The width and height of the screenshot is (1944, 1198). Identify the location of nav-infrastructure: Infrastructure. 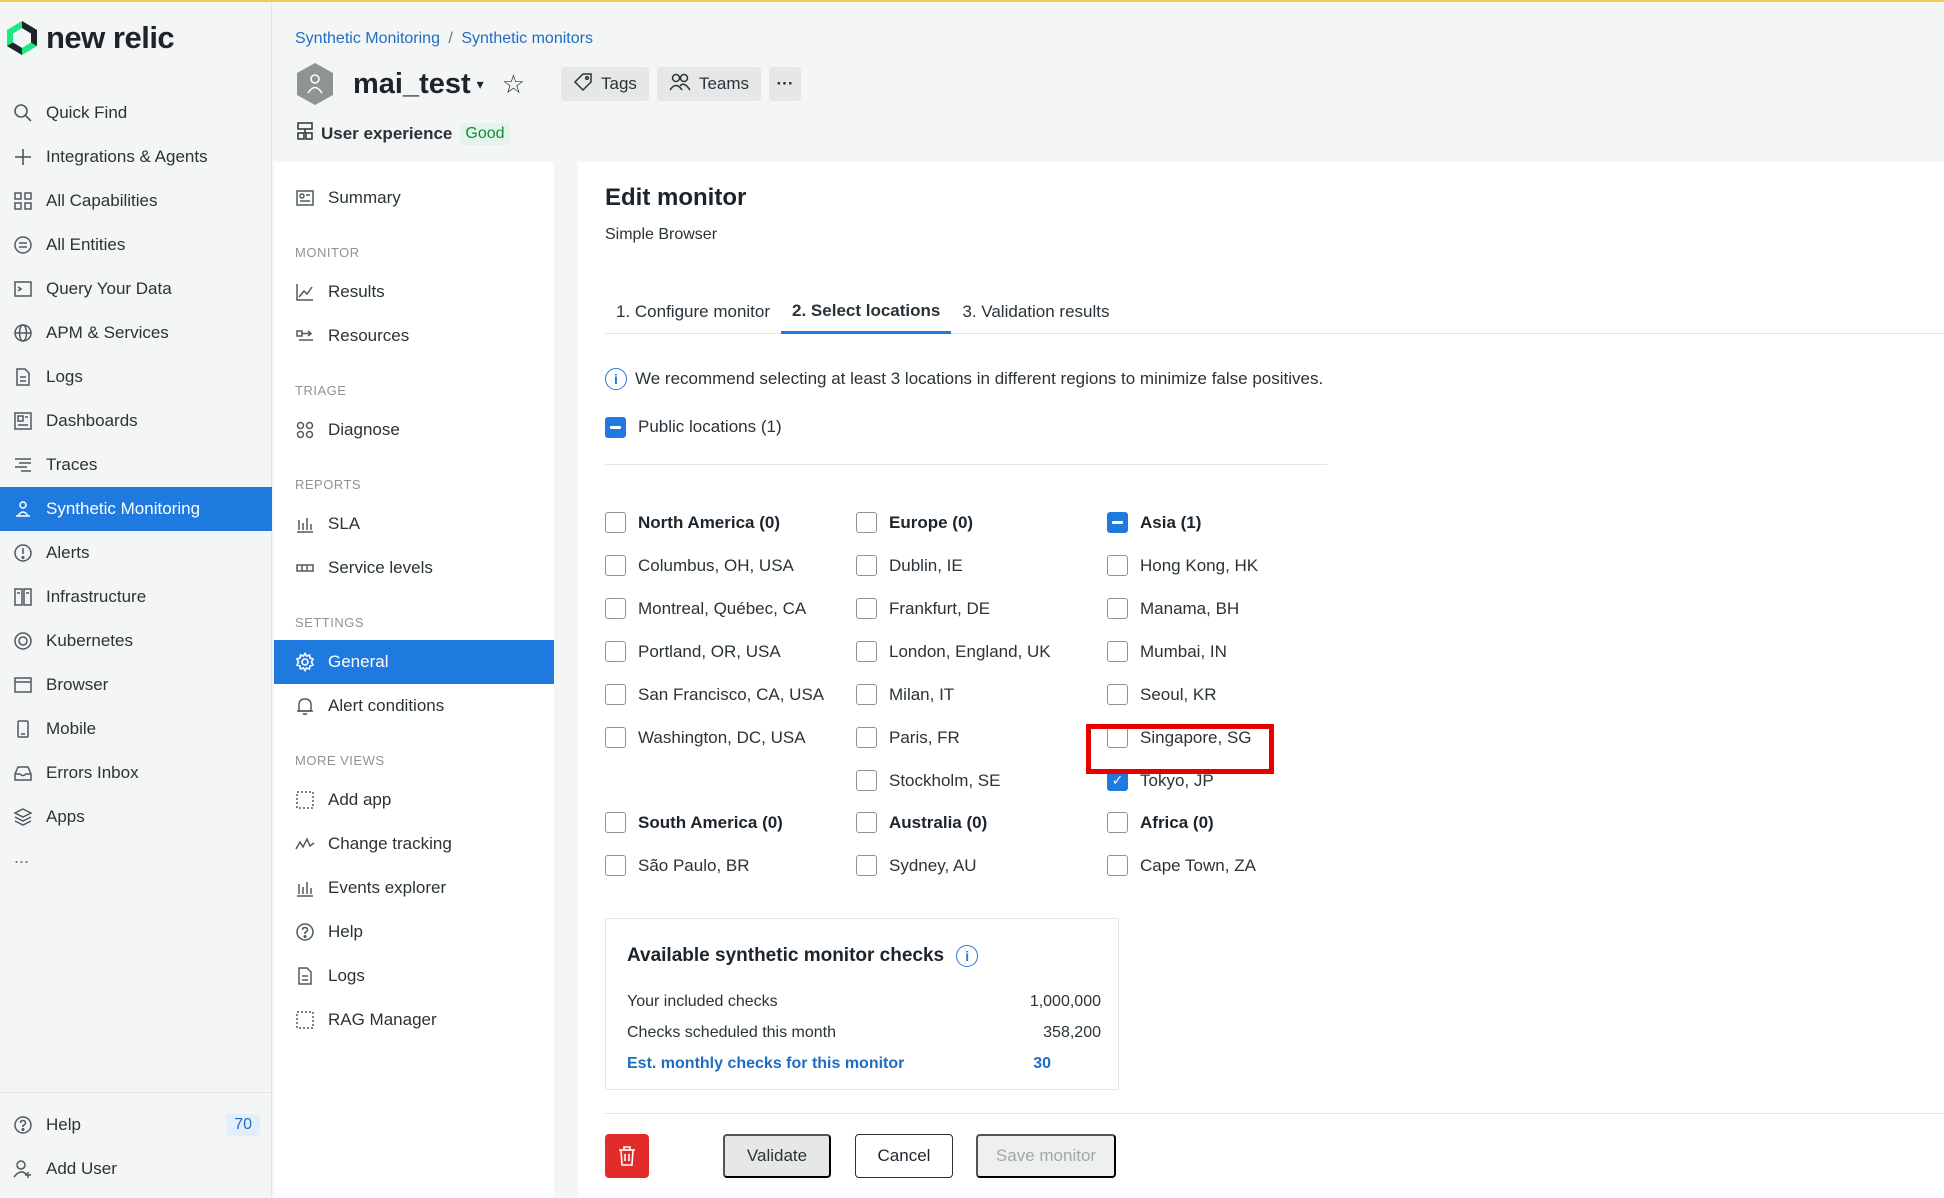
(136, 597).